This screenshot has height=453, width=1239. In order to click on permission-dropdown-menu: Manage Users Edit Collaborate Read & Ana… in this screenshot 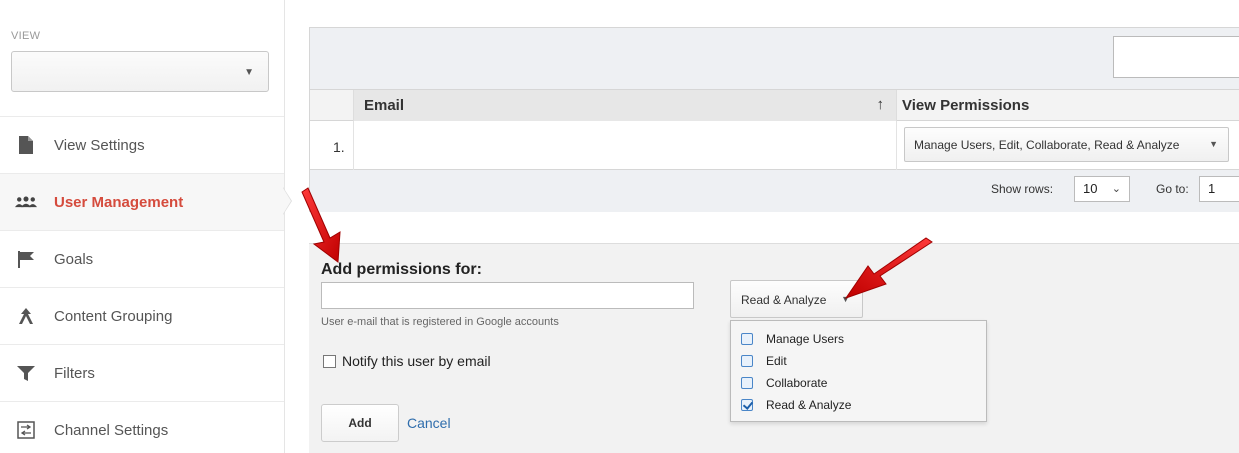, I will do `click(858, 371)`.